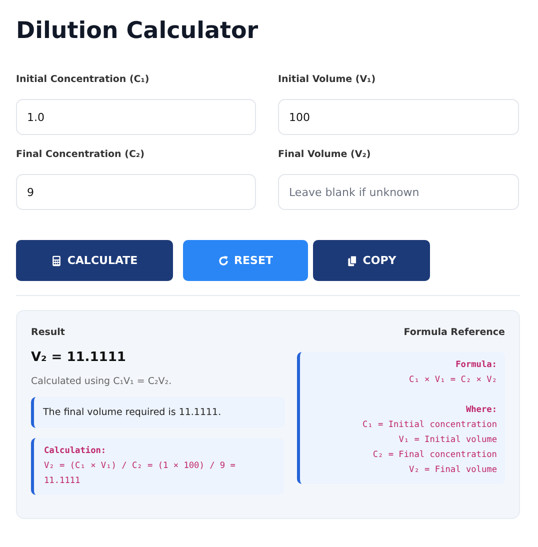 The width and height of the screenshot is (538, 547). Describe the element at coordinates (102, 381) in the screenshot. I see `method-text: Calculated using C₁V₁ = C₂V₂.` at that location.